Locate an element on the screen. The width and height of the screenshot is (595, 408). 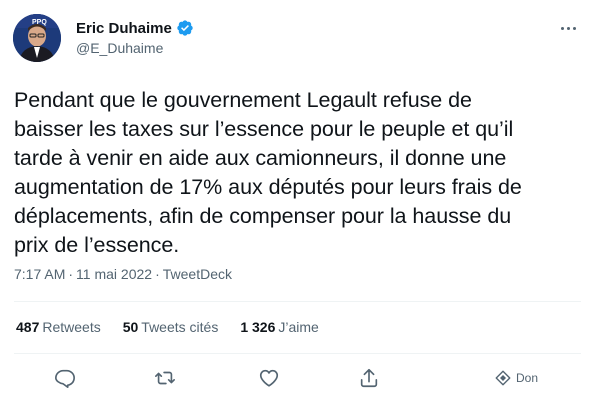
author-name-row: Eric Duhaime is located at coordinates (135, 28).